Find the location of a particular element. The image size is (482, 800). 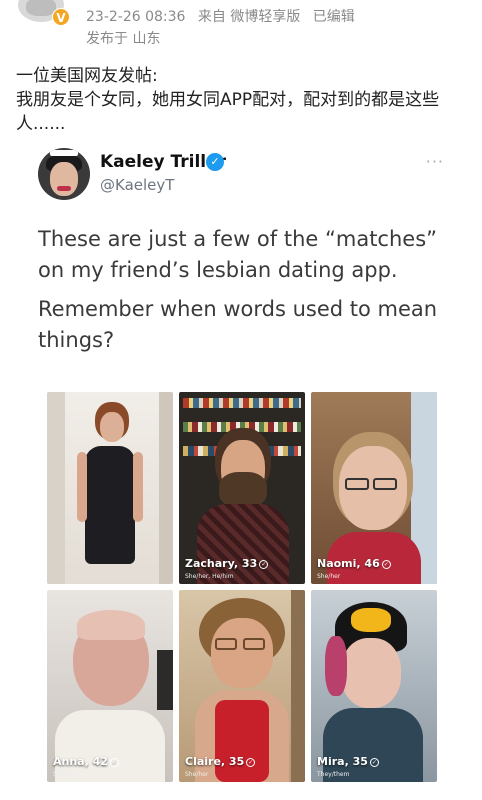

post-source: 来自 微博轻享版 is located at coordinates (249, 17).